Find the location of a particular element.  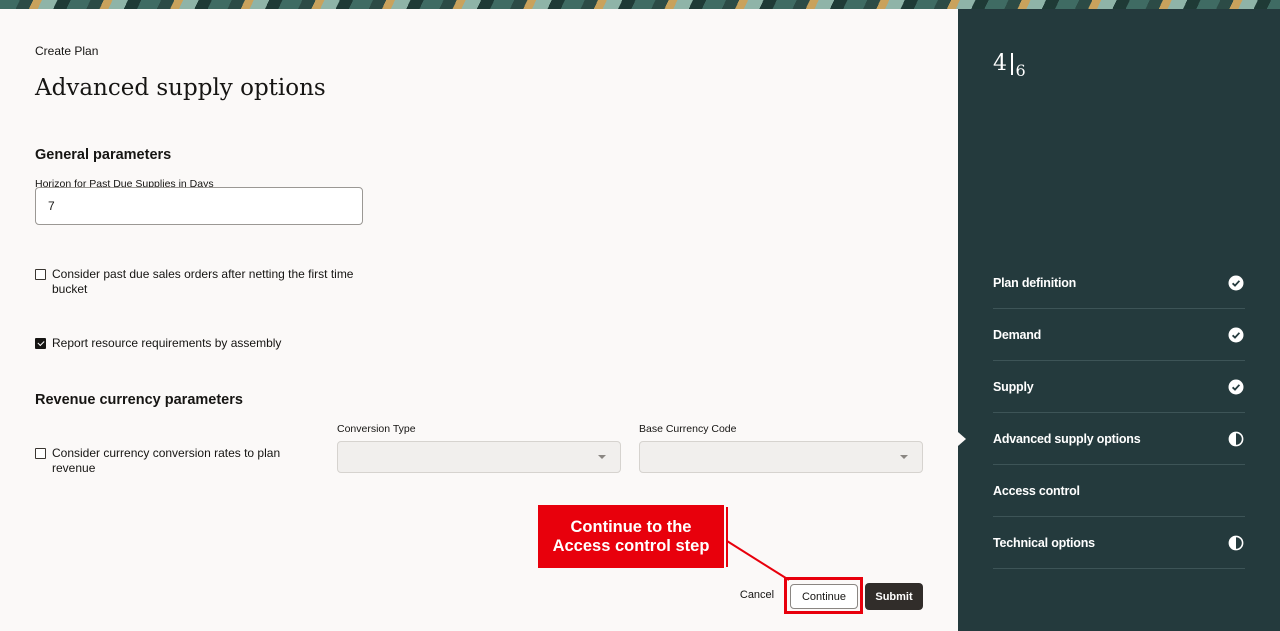

annotation-callout: Continue to the Access control step is located at coordinates (631, 536).